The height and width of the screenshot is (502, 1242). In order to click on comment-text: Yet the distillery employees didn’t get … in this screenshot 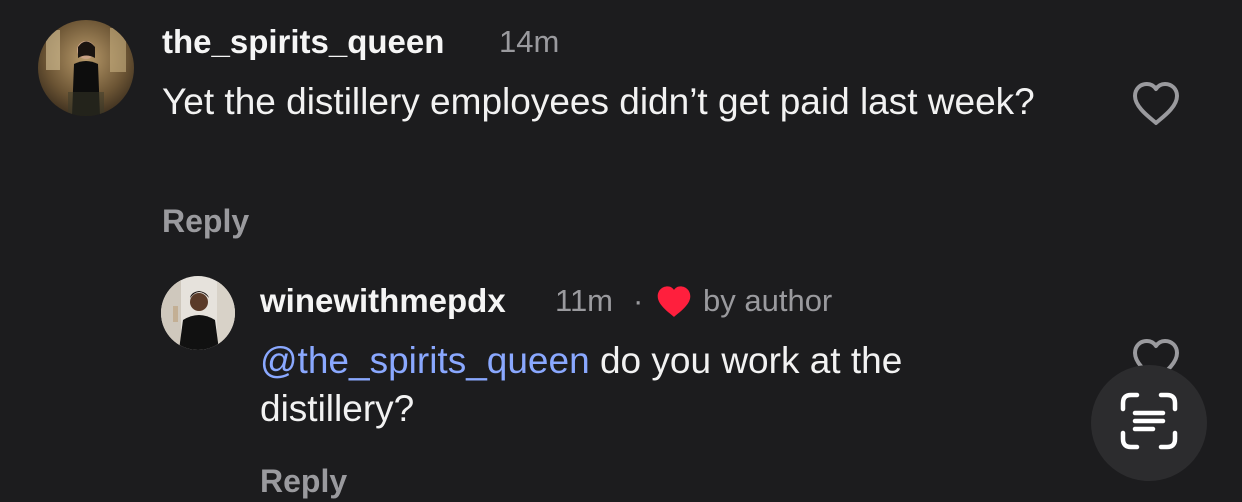, I will do `click(598, 101)`.